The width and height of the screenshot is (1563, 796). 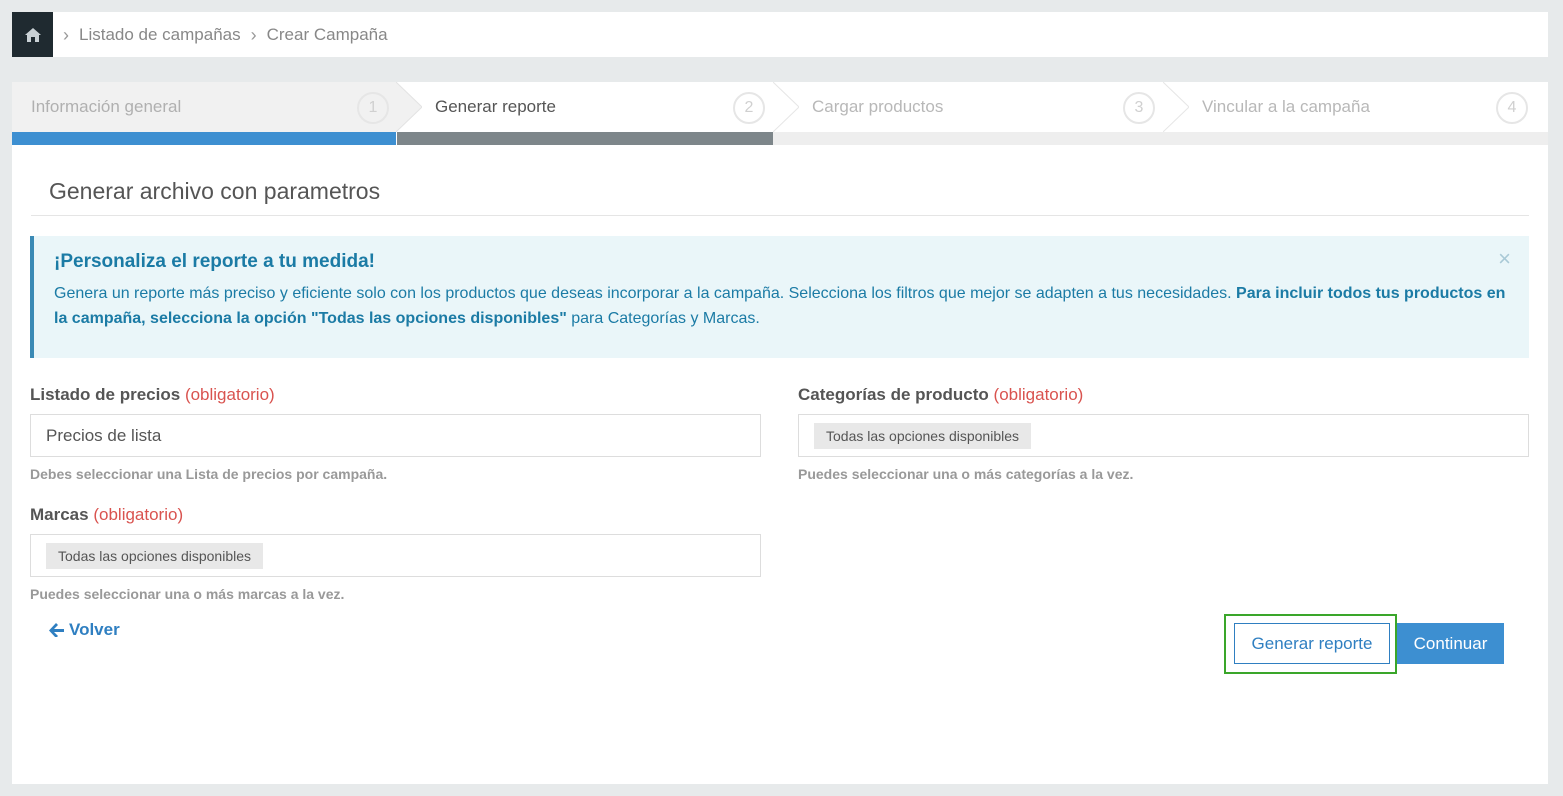 What do you see at coordinates (160, 35) in the screenshot?
I see `breadcrumb-item-campaign-list: Listado de campañas` at bounding box center [160, 35].